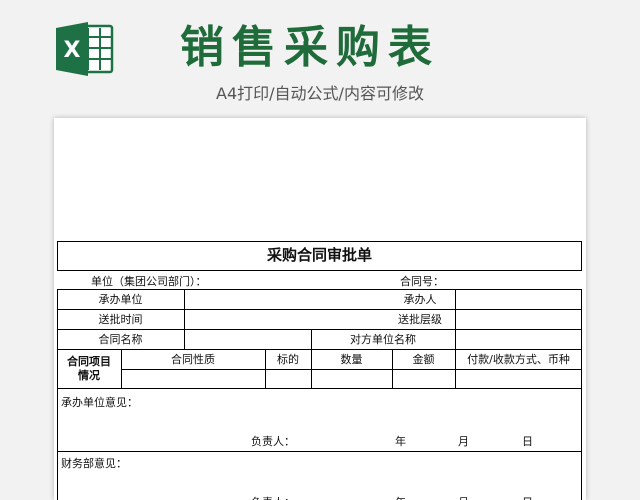 Image resolution: width=640 pixels, height=500 pixels. I want to click on month-label-2: 月, so click(463, 498).